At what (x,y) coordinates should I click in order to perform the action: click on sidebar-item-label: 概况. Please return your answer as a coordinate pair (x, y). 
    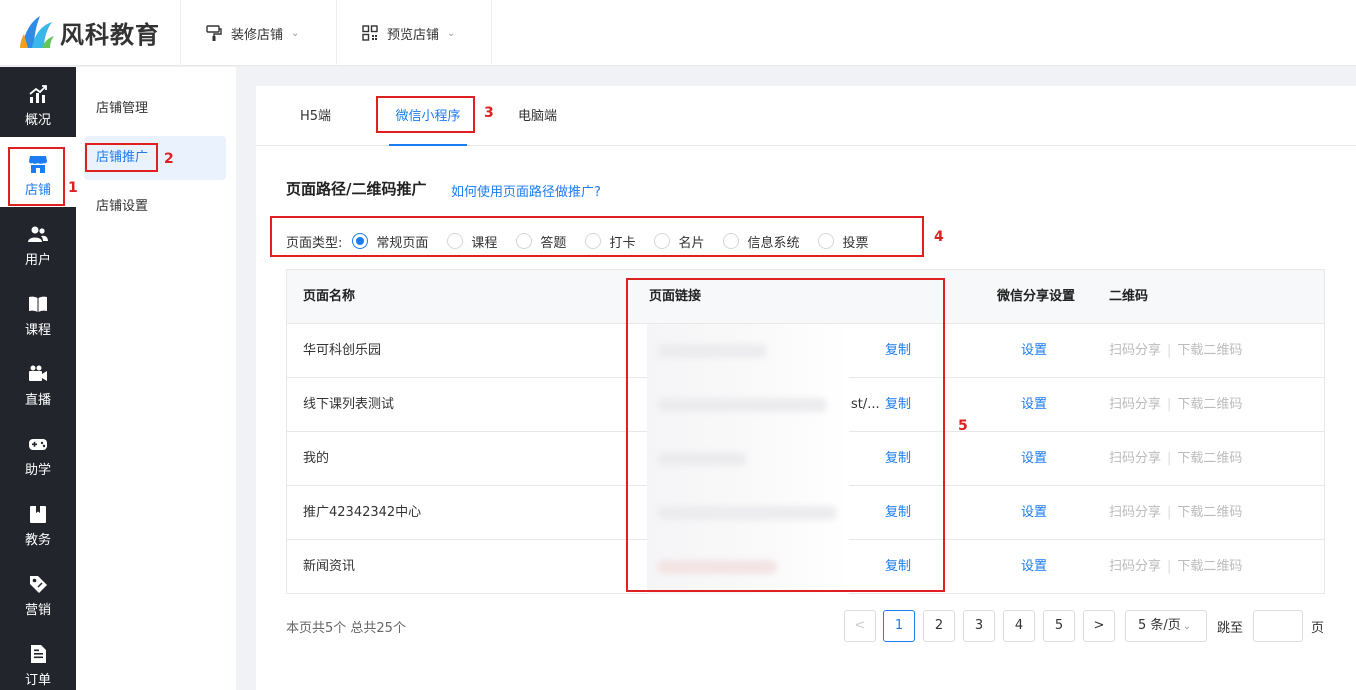
    Looking at the image, I should click on (37, 120).